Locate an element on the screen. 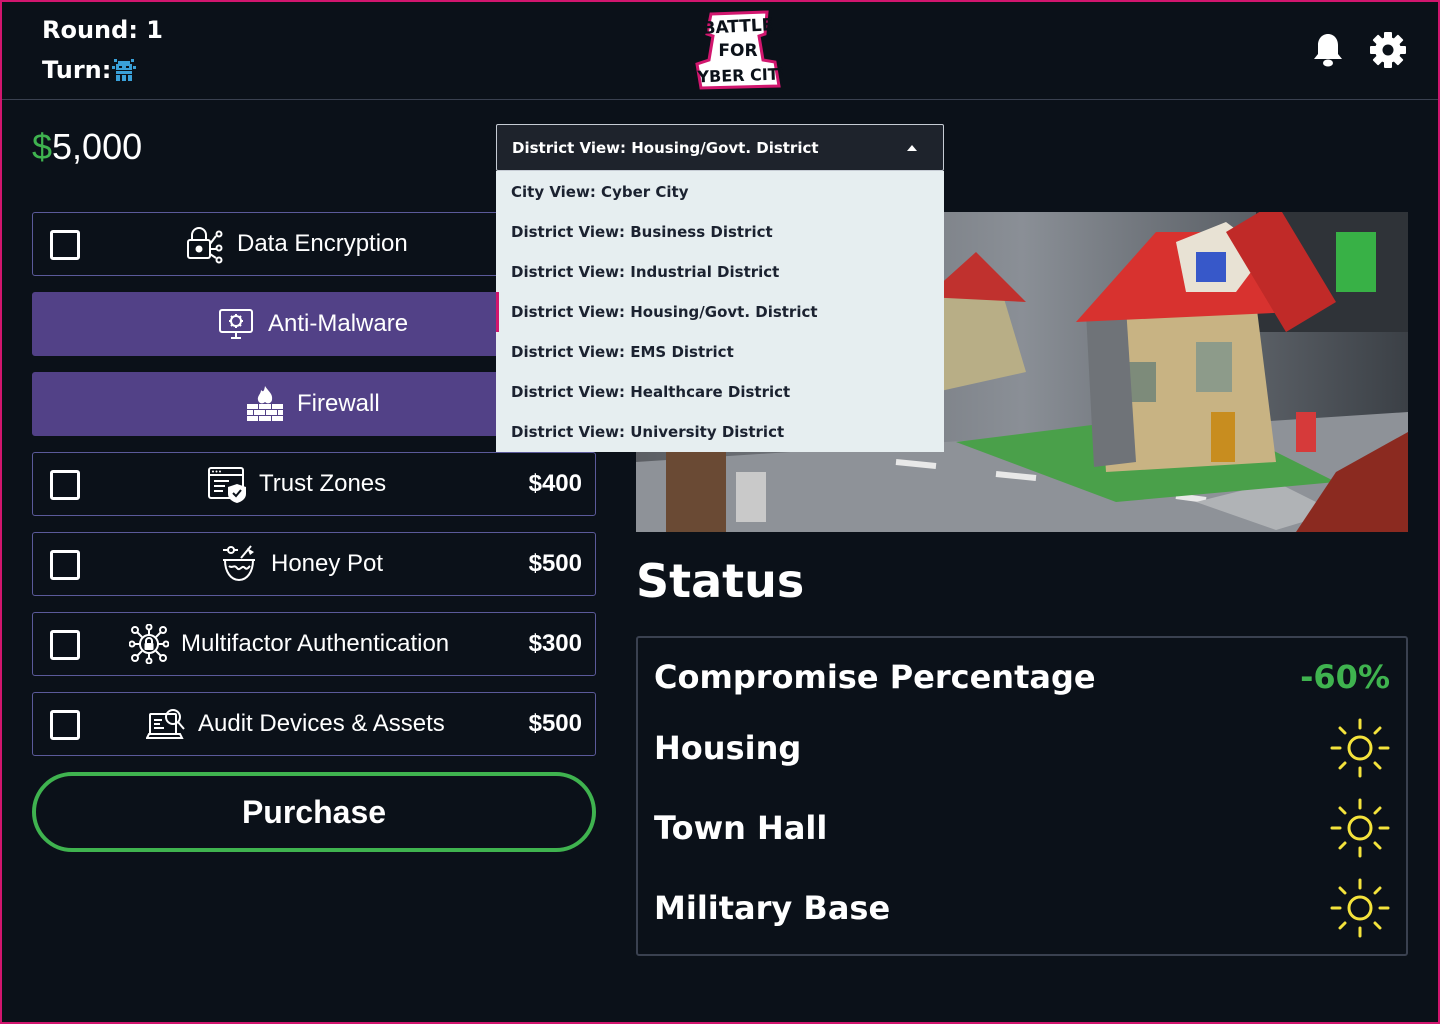  item-multifactor-authentication: Multifactor Authentication $300 is located at coordinates (314, 644).